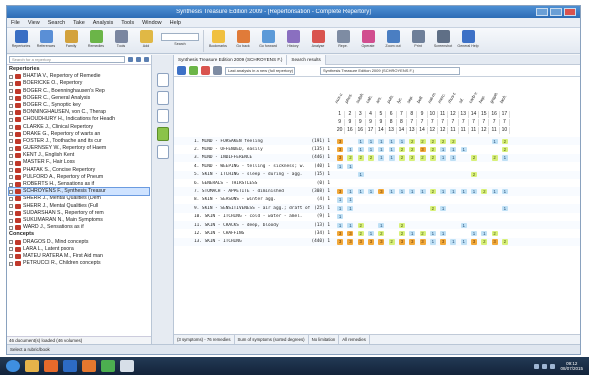 The image size is (589, 375). Describe the element at coordinates (46, 39) in the screenshot. I see `toolbar-references-button: References` at that location.